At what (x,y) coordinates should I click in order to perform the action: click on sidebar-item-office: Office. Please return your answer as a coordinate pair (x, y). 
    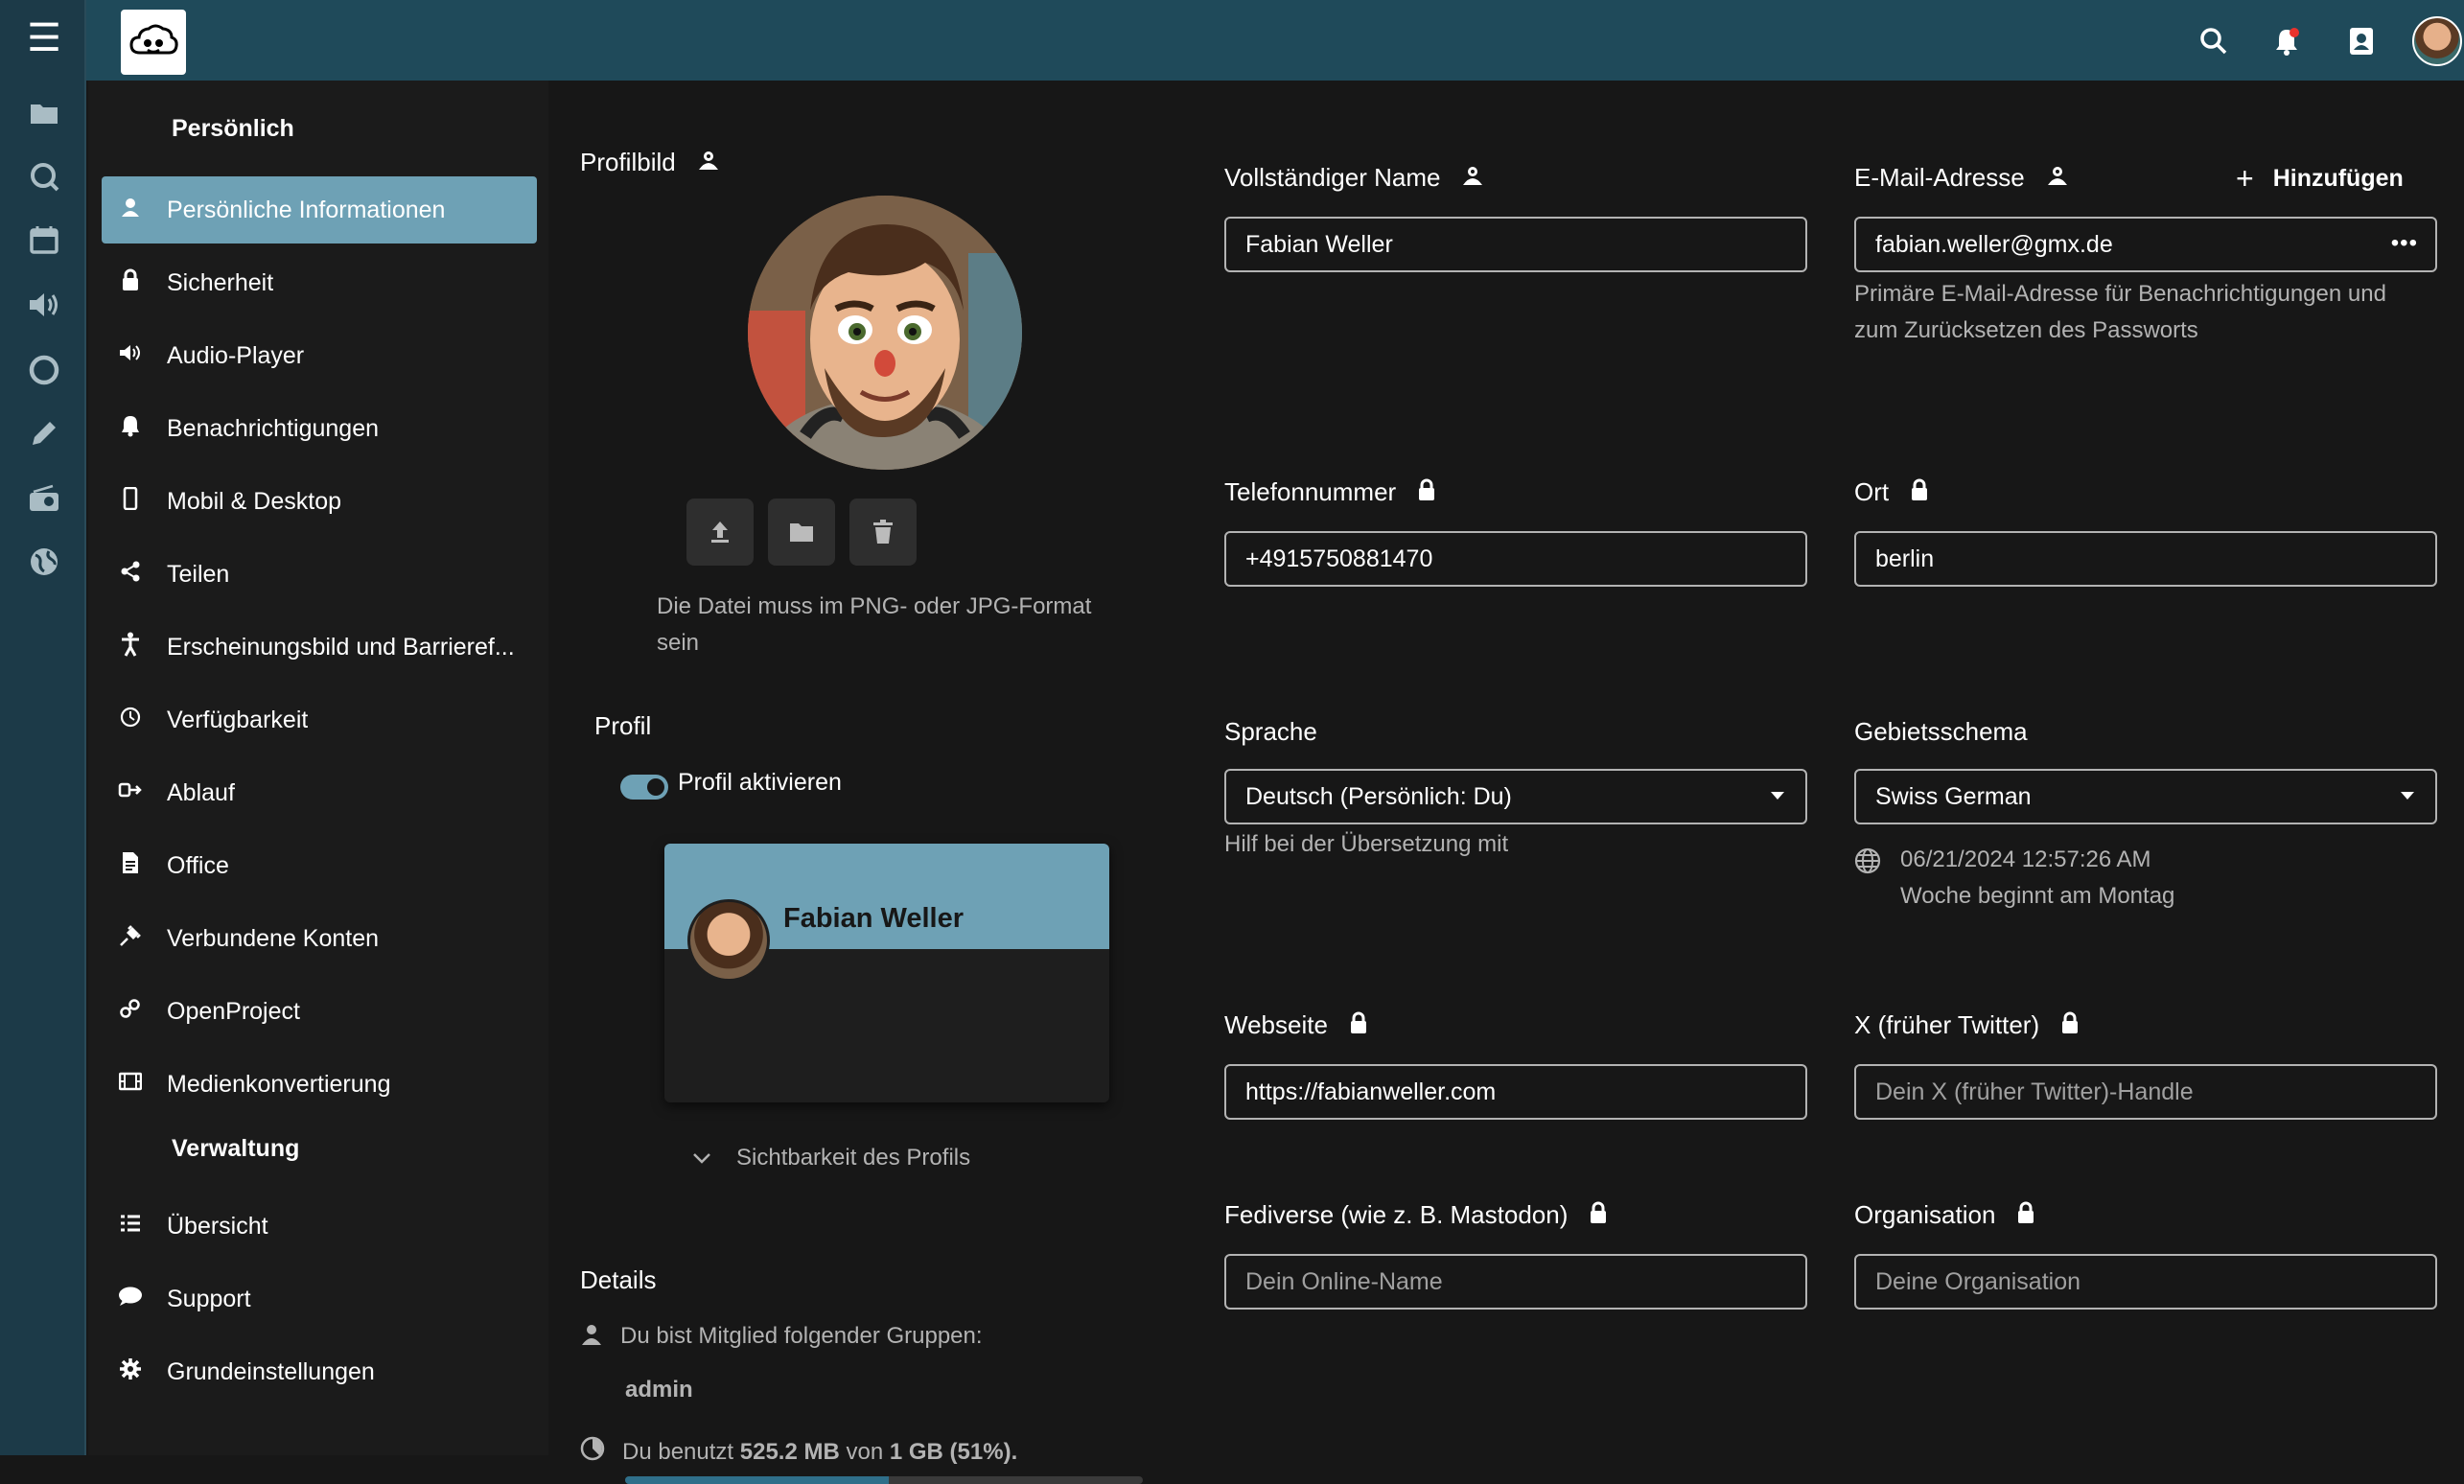
    Looking at the image, I should click on (320, 866).